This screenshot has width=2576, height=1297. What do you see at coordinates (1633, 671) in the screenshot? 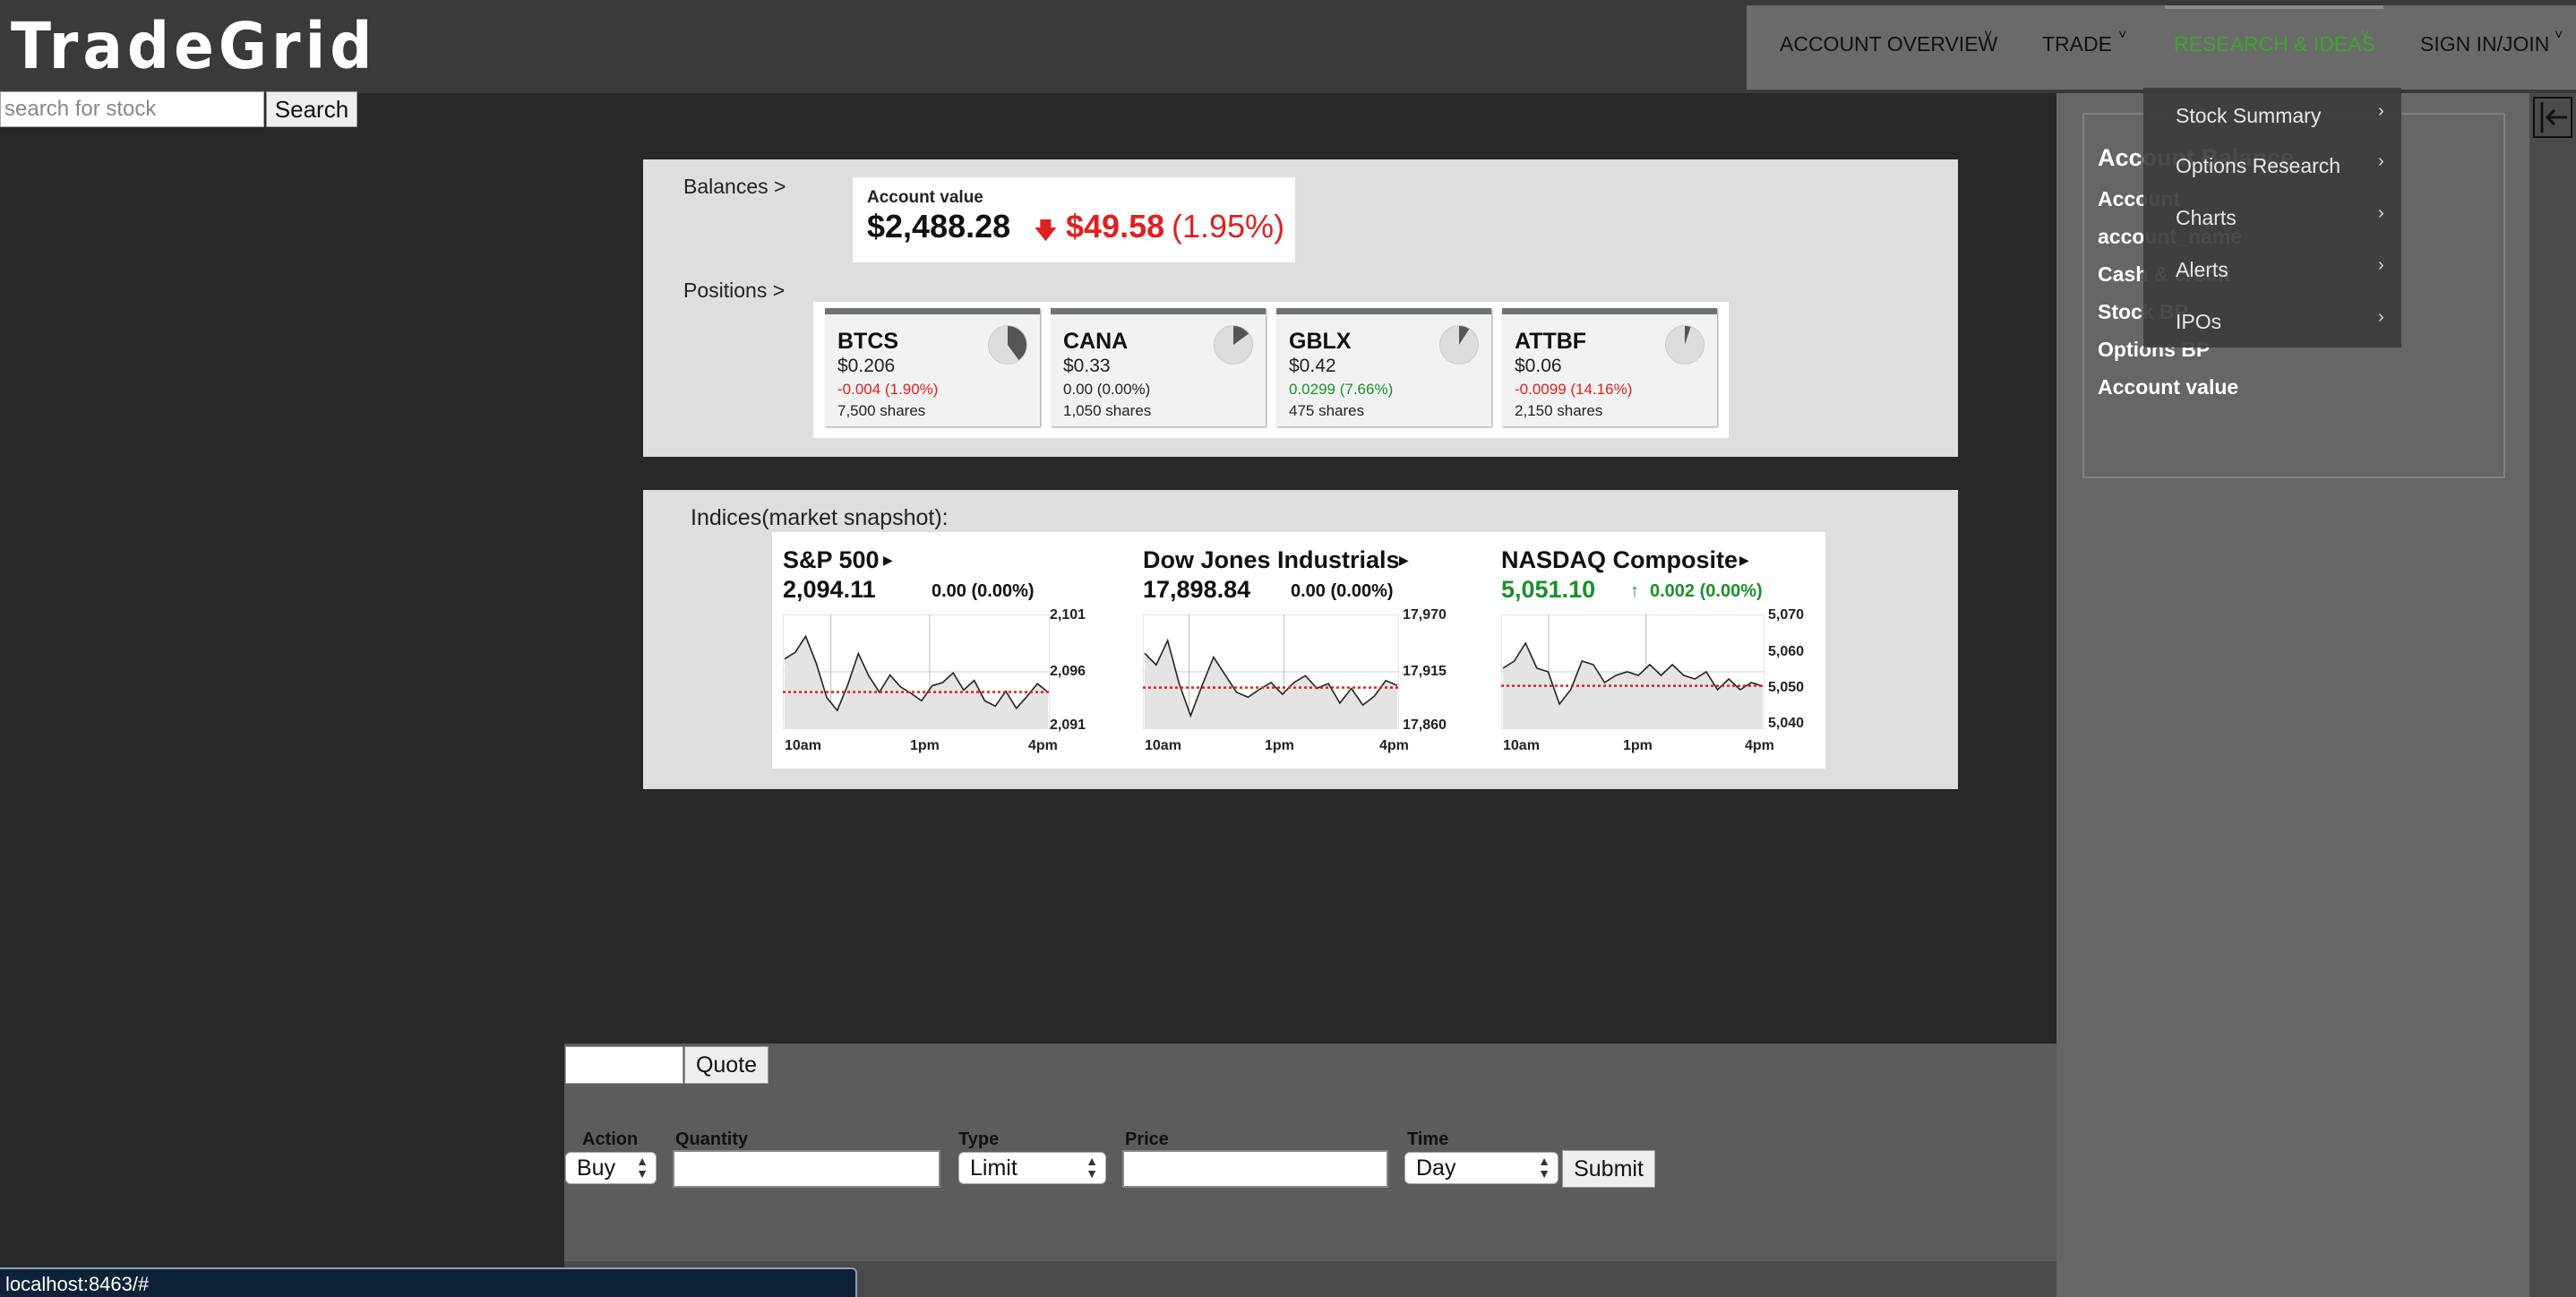
I see `nasdaq-chart` at bounding box center [1633, 671].